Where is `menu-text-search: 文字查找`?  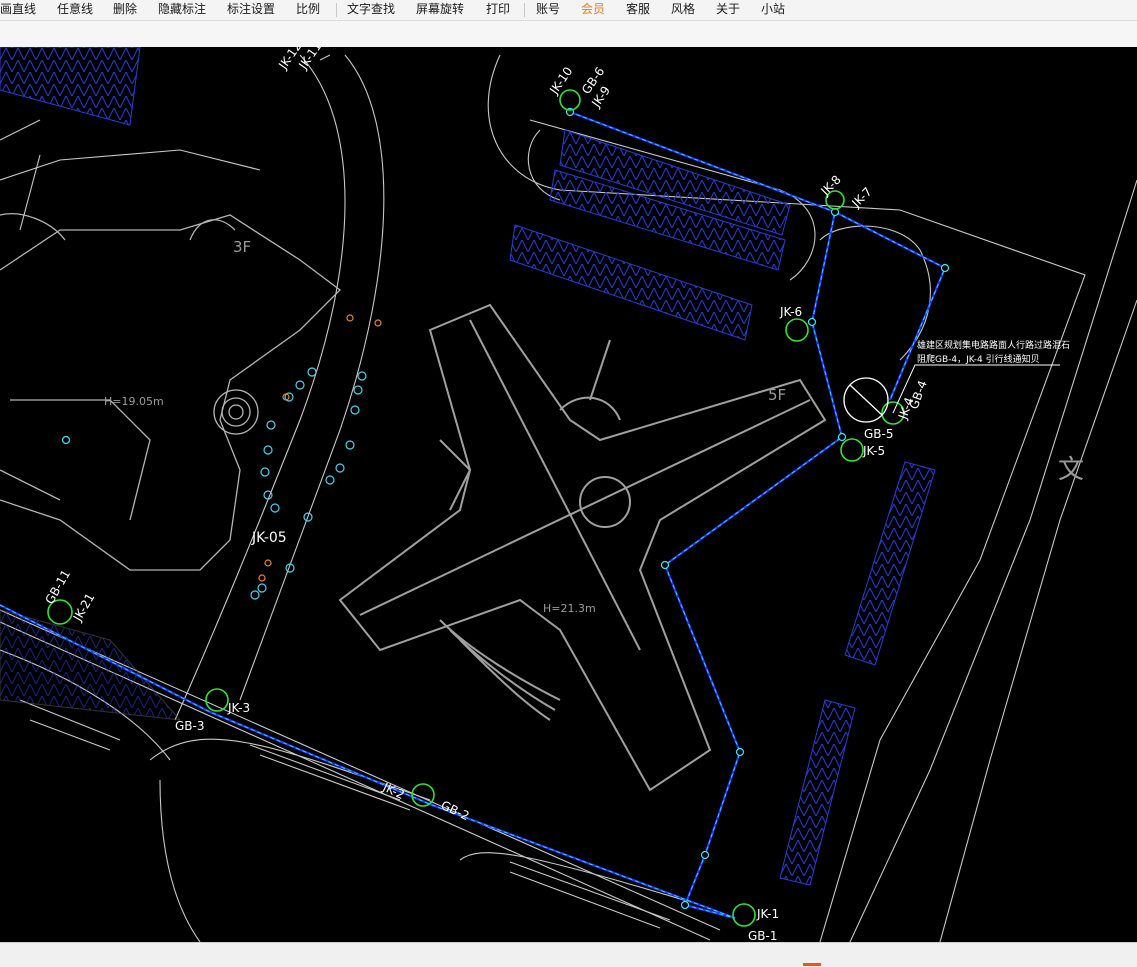 menu-text-search: 文字查找 is located at coordinates (371, 10).